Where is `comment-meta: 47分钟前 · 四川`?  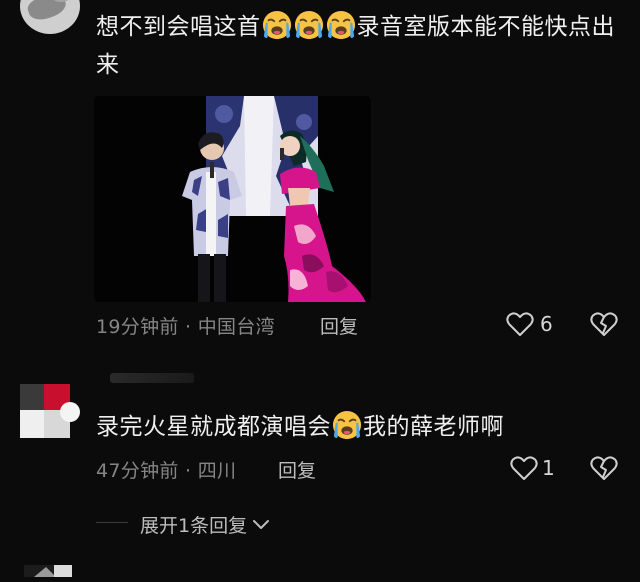 comment-meta: 47分钟前 · 四川 is located at coordinates (166, 471).